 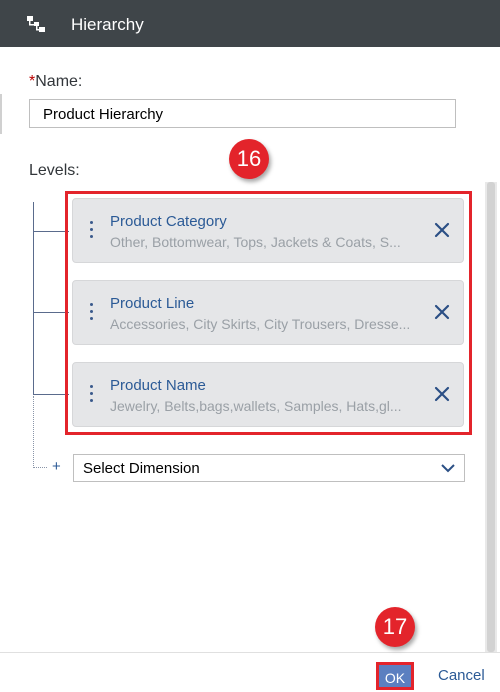 I want to click on name-input: Product Hierarchy, so click(x=242, y=113).